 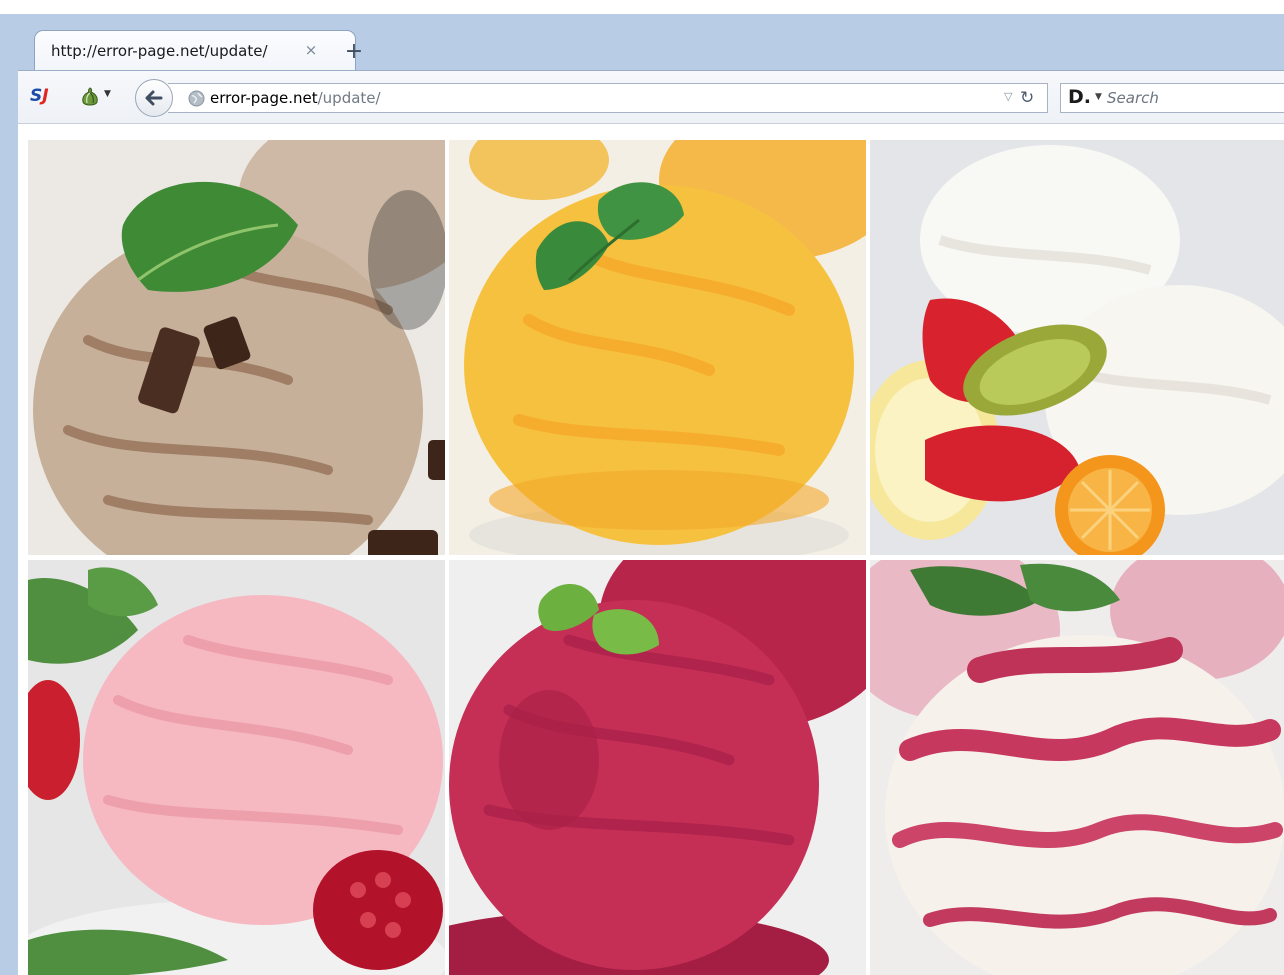 What do you see at coordinates (264, 98) in the screenshot?
I see `url-host: error-page.net` at bounding box center [264, 98].